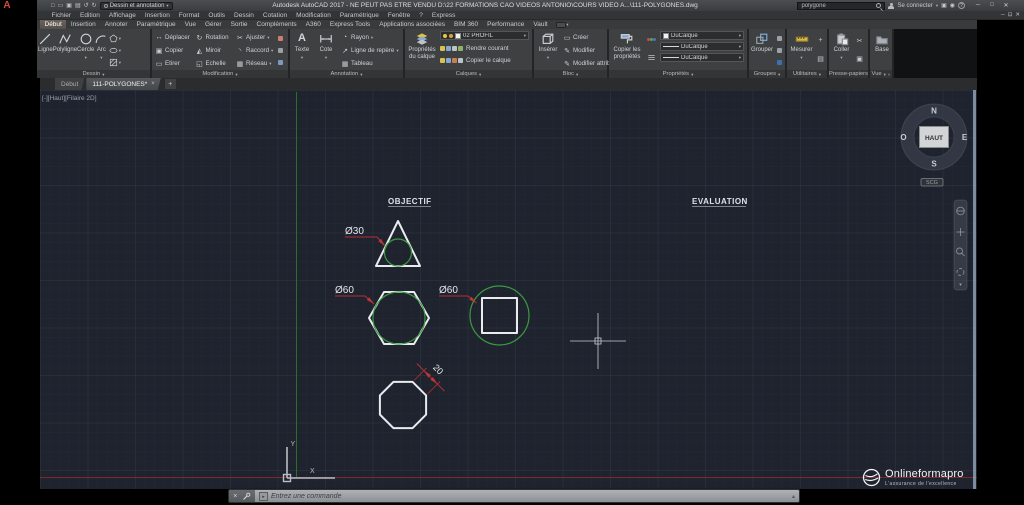  What do you see at coordinates (807, 74) in the screenshot?
I see `panel-label-utilitaires: Utilitaires ▾` at bounding box center [807, 74].